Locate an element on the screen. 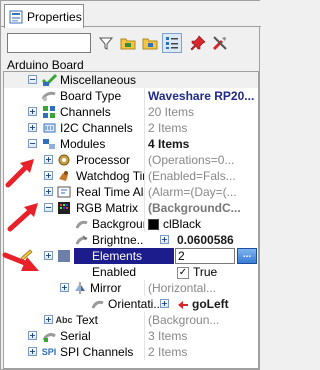 This screenshot has width=320, height=370. pin-icon is located at coordinates (198, 43).